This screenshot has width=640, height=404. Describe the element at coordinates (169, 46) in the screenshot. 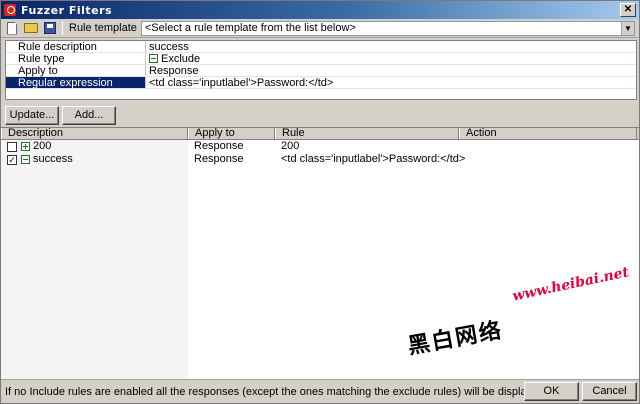

I see `prop-value-text: success` at that location.